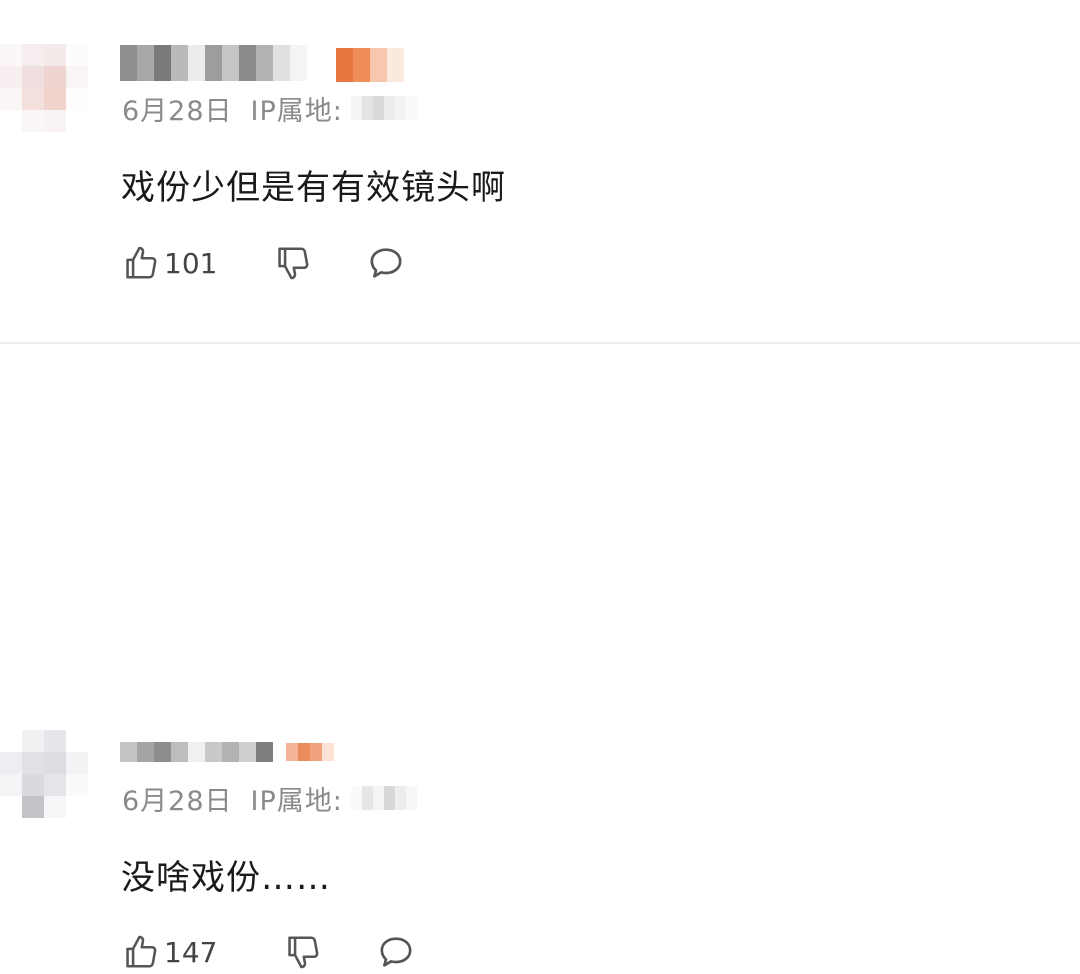 The image size is (1080, 974). I want to click on like-count: 147, so click(191, 952).